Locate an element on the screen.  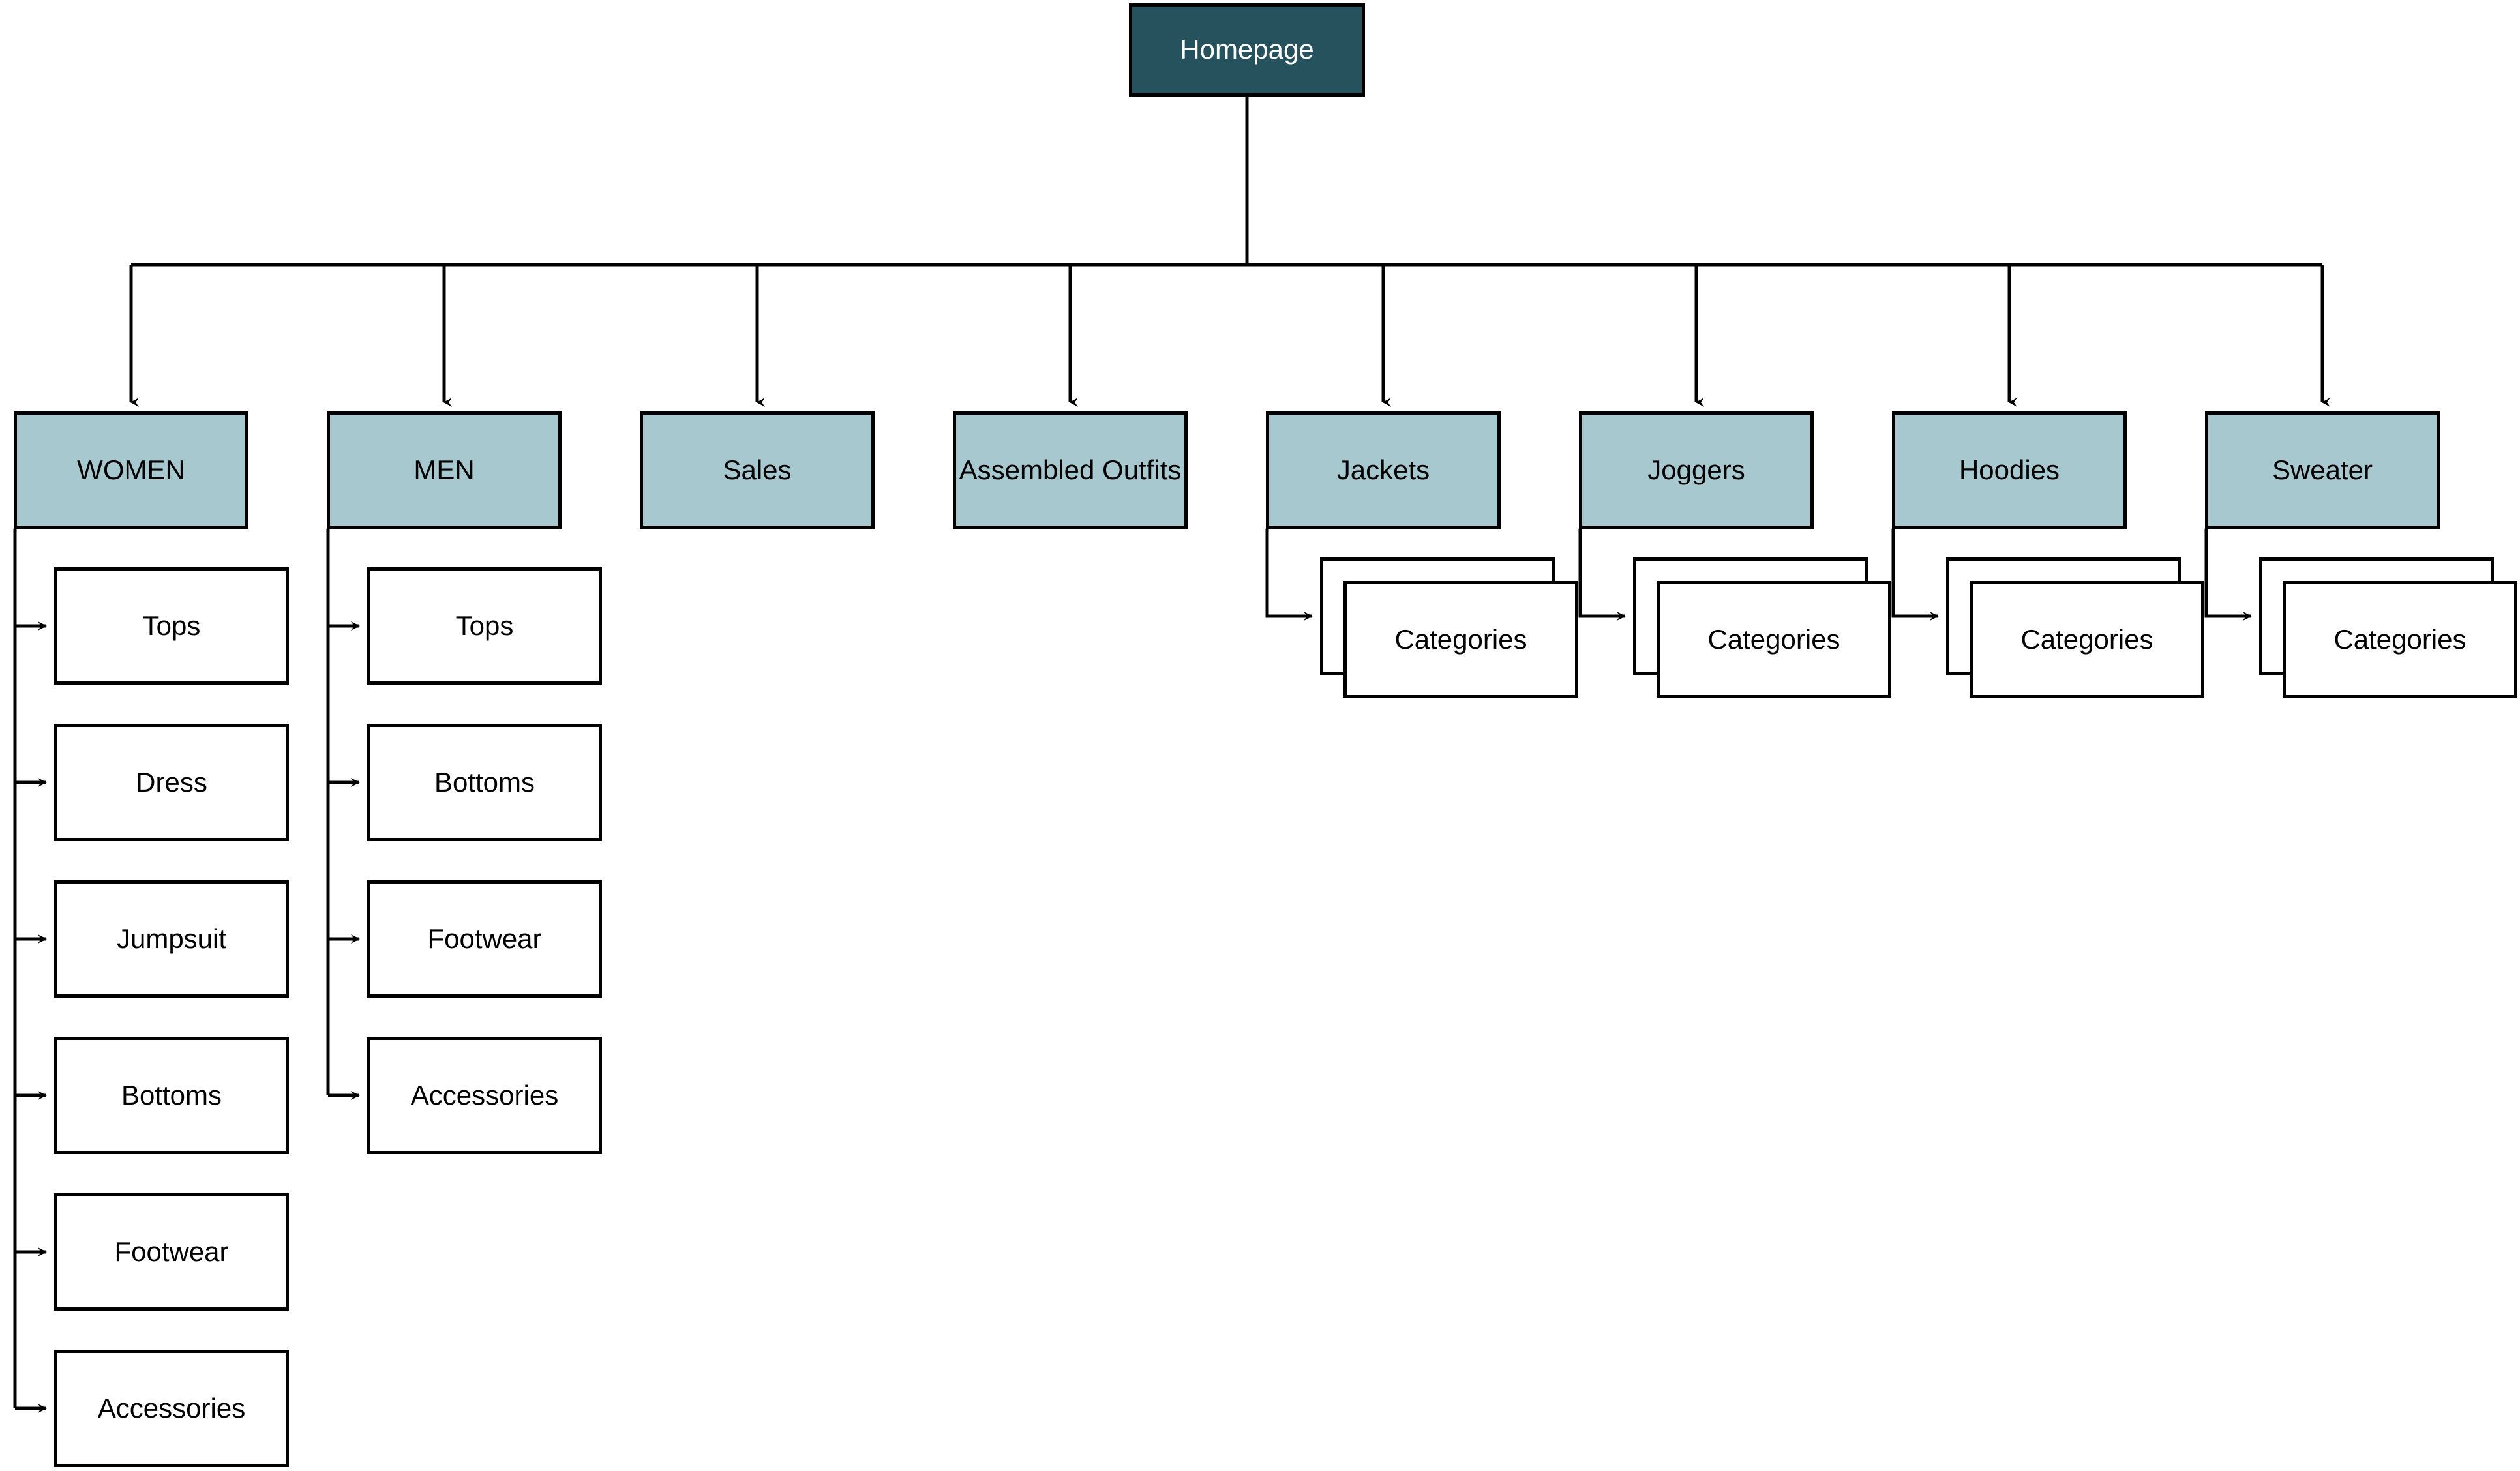
node-men: MEN is located at coordinates (445, 470).